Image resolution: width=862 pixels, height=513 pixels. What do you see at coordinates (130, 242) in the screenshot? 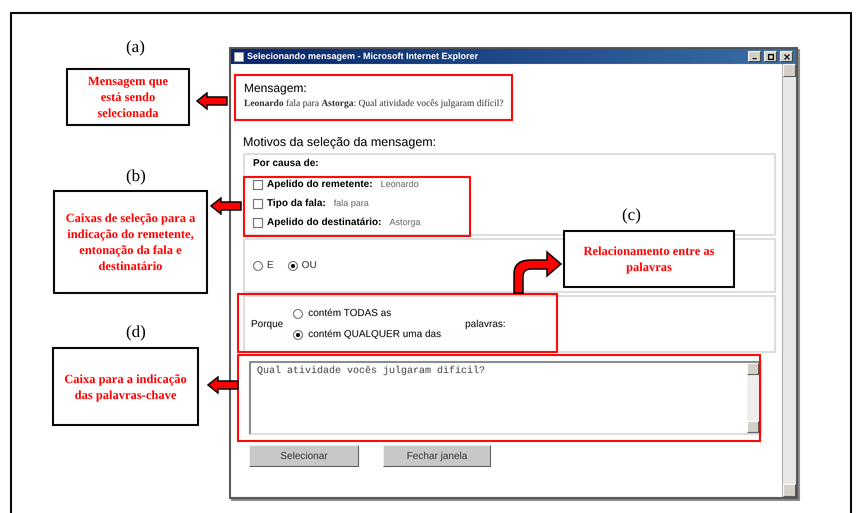
I see `callout-box: Caixas de seleção para a indicação do remetente, entonação da fala e destinatário` at bounding box center [130, 242].